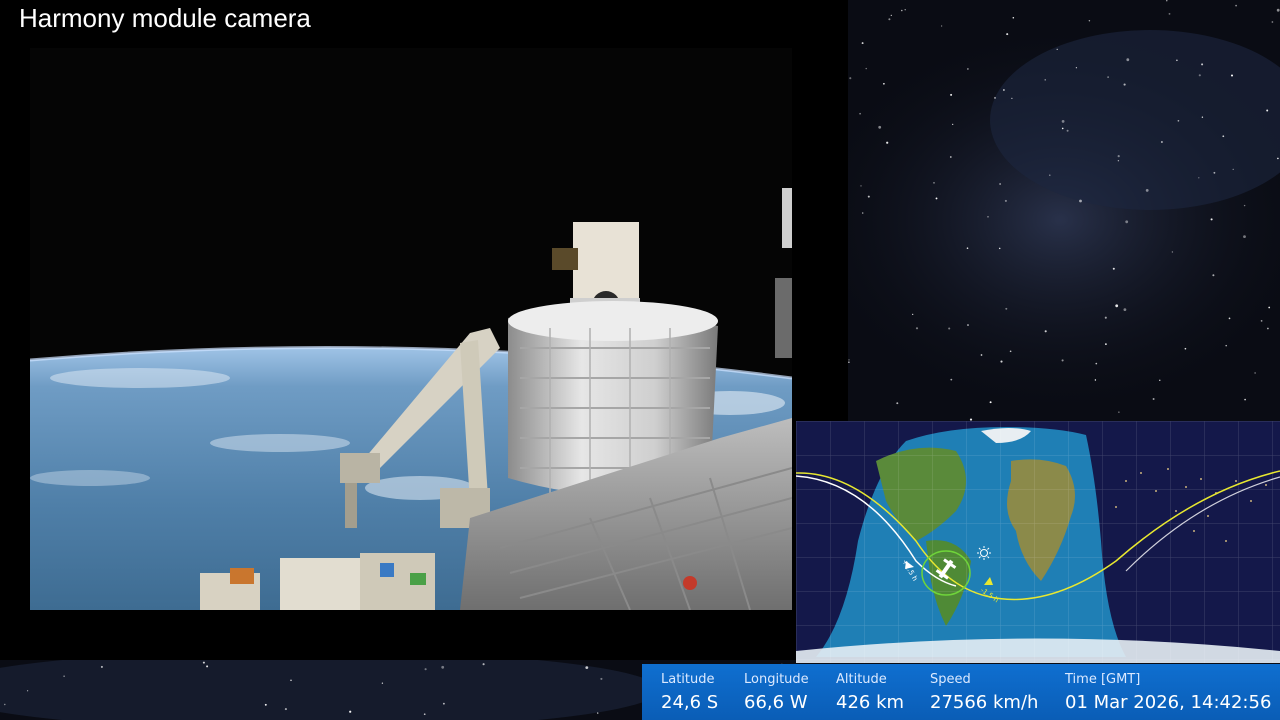 Image resolution: width=1280 pixels, height=720 pixels. What do you see at coordinates (1038, 542) in the screenshot?
I see `ground-track-map: +1.5 h -1.5 h` at bounding box center [1038, 542].